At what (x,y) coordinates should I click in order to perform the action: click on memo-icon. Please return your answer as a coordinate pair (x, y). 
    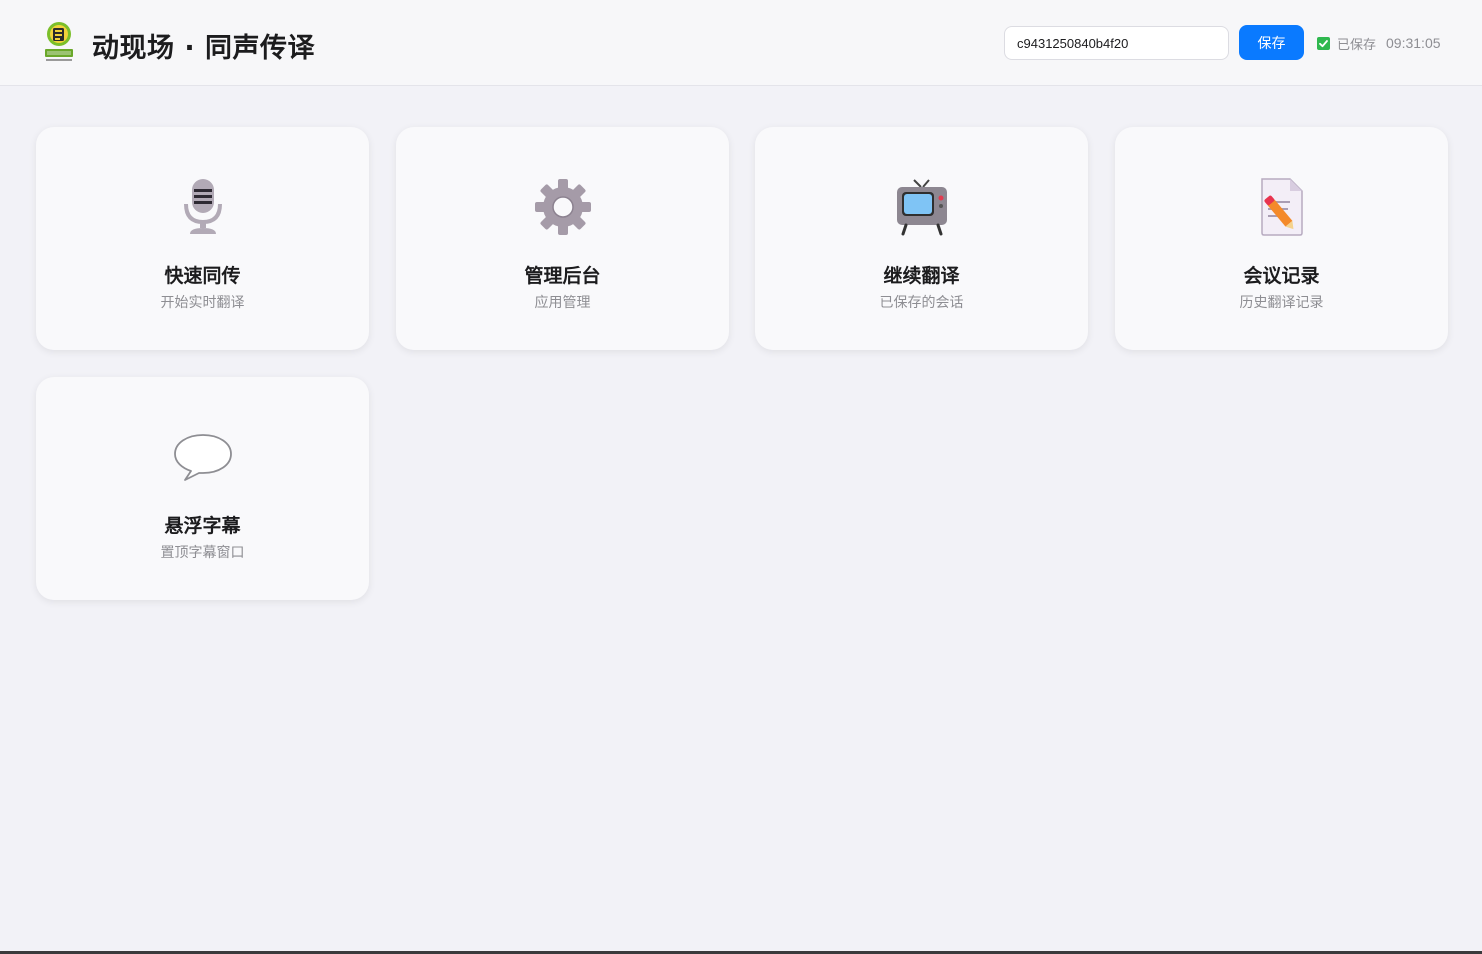
    Looking at the image, I should click on (1282, 207).